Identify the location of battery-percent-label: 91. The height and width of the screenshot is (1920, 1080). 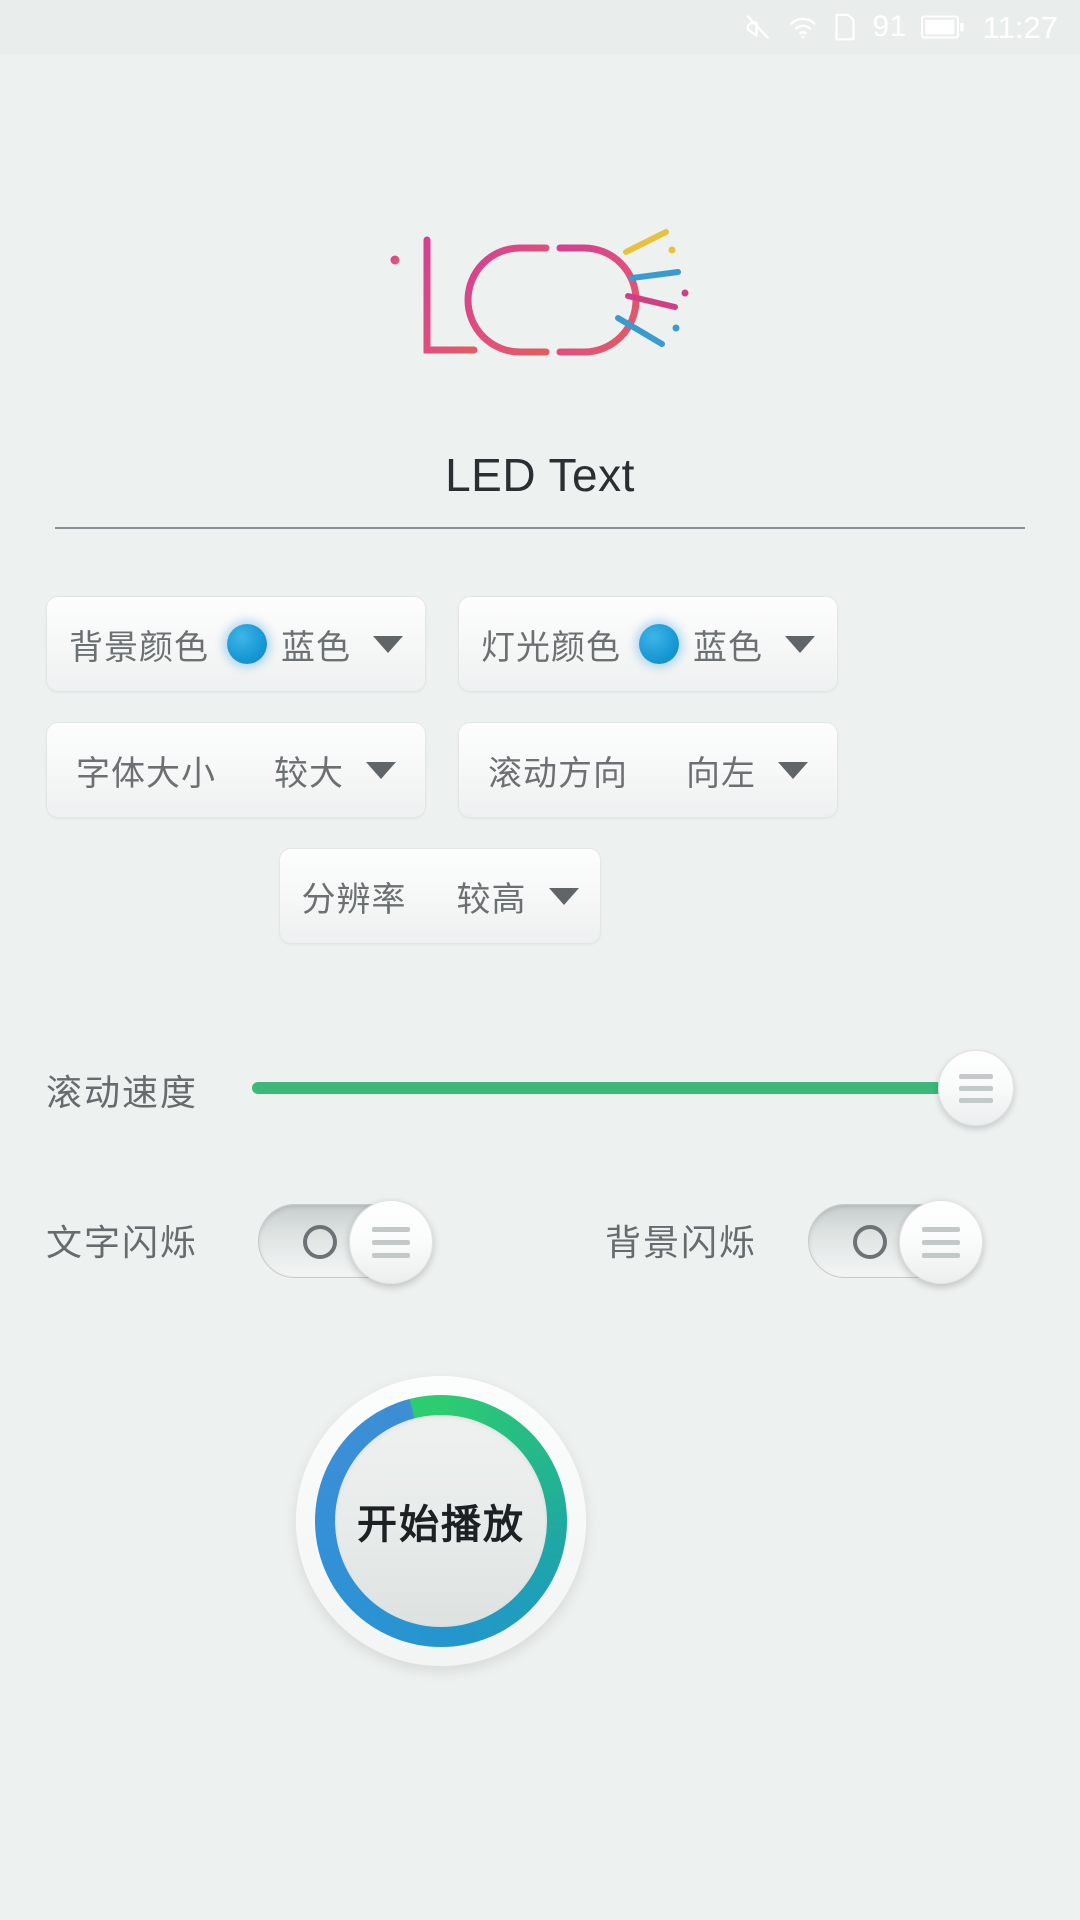
(889, 26).